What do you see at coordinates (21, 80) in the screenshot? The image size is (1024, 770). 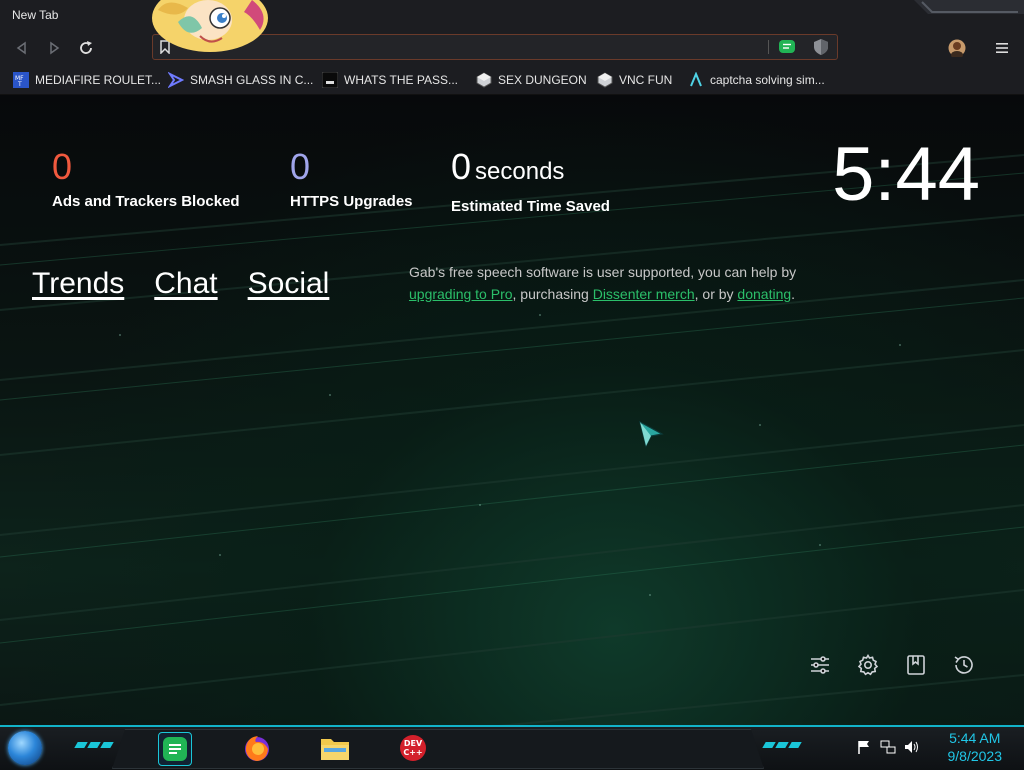 I see `mediafire-icon: MF T` at bounding box center [21, 80].